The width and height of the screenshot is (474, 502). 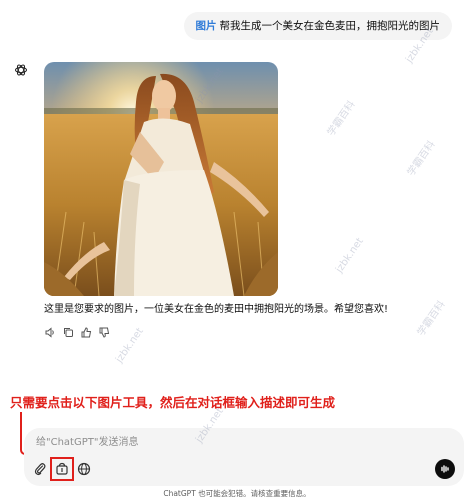 I want to click on assistant-reply-text: 这里是您要求的图片，一位美女在金色的麦田中拥抱阳光的场景。希望您喜欢!, so click(x=216, y=309).